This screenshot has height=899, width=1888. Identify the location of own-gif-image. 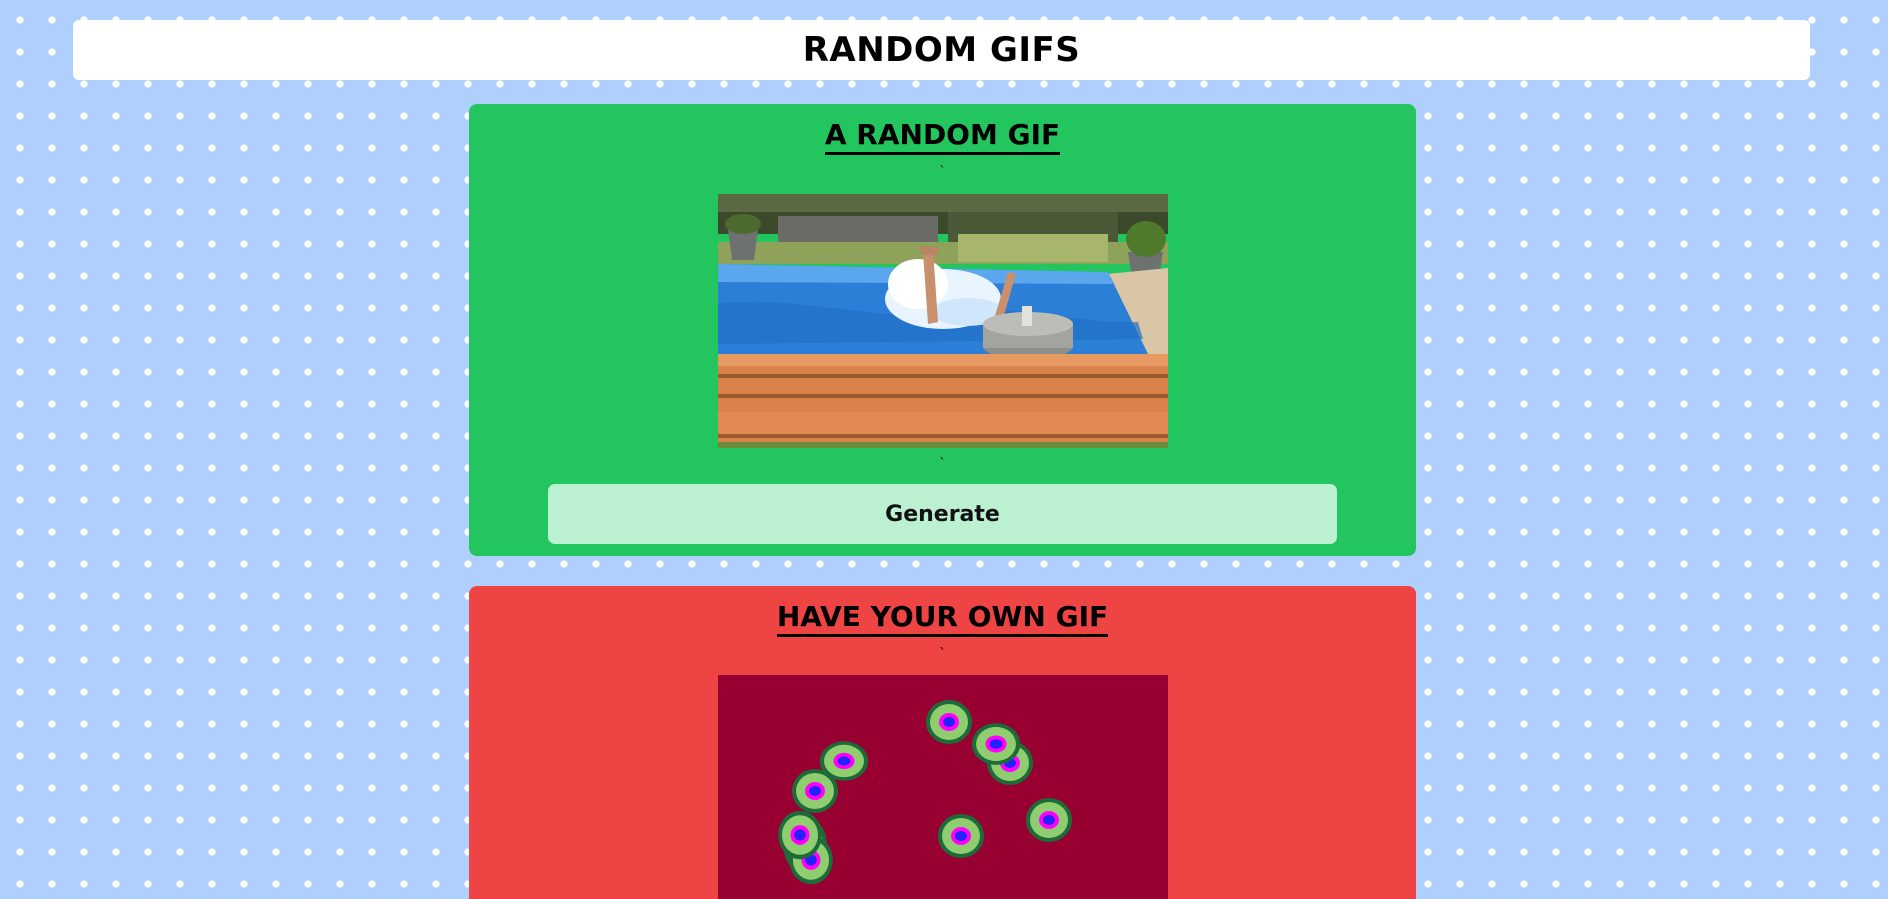
(943, 787).